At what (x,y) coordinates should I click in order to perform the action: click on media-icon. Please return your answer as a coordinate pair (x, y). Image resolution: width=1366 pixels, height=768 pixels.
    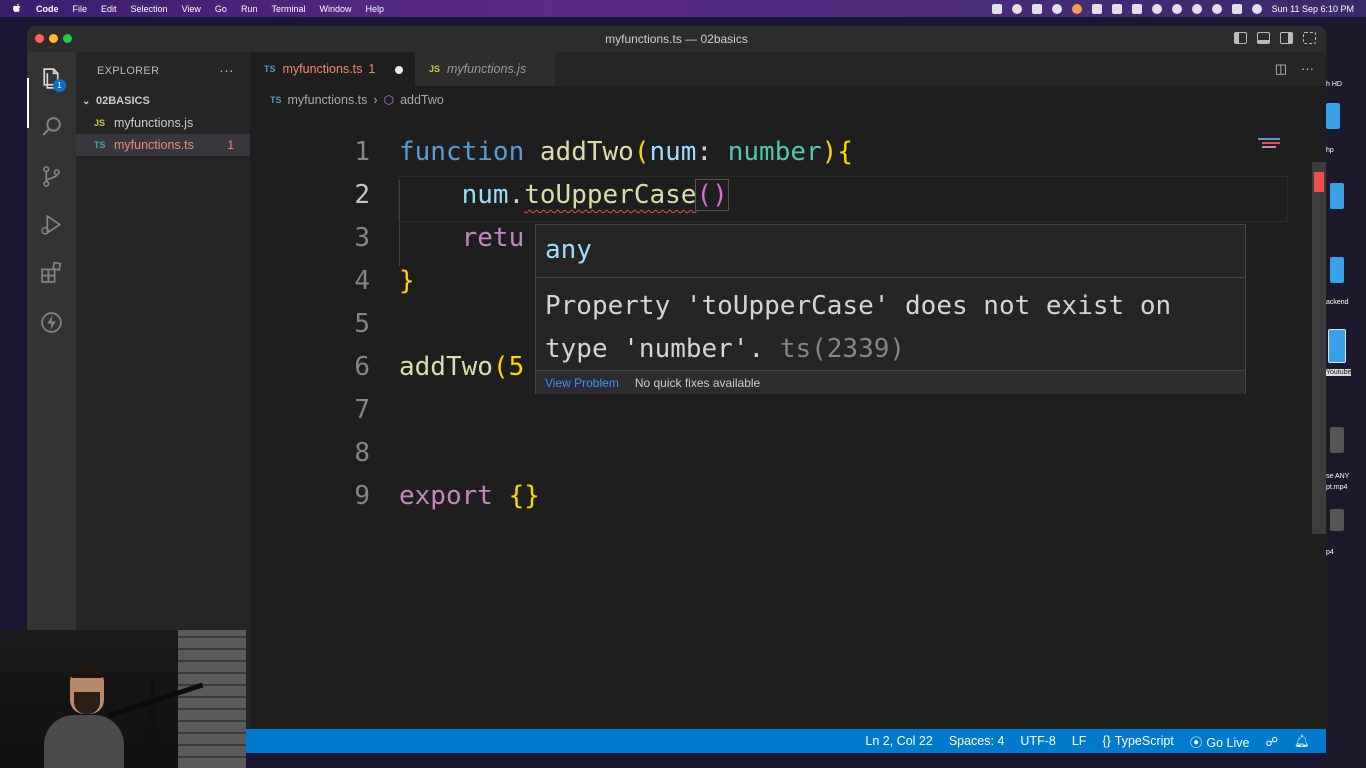
    Looking at the image, I should click on (1056, 8).